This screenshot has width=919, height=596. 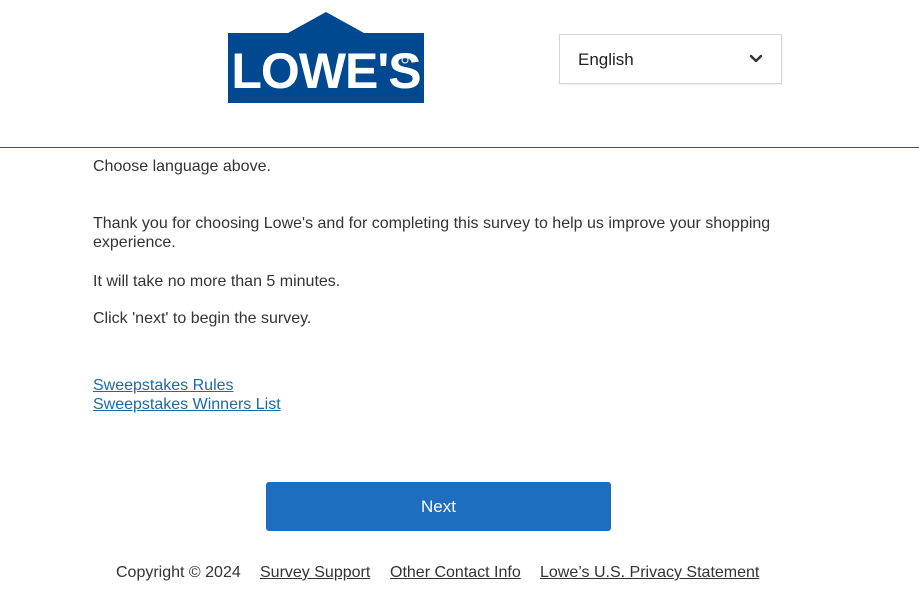 I want to click on language-select: English, so click(x=670, y=59).